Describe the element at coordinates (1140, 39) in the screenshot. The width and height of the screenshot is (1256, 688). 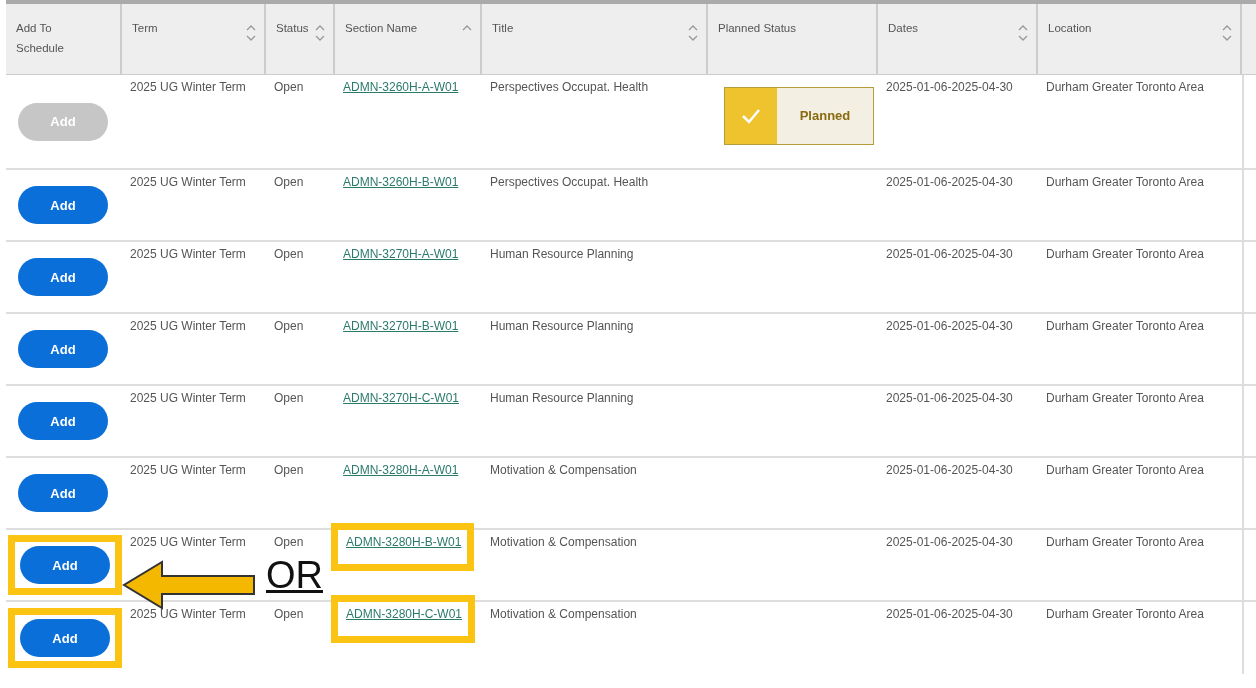
I see `column-header: Location` at that location.